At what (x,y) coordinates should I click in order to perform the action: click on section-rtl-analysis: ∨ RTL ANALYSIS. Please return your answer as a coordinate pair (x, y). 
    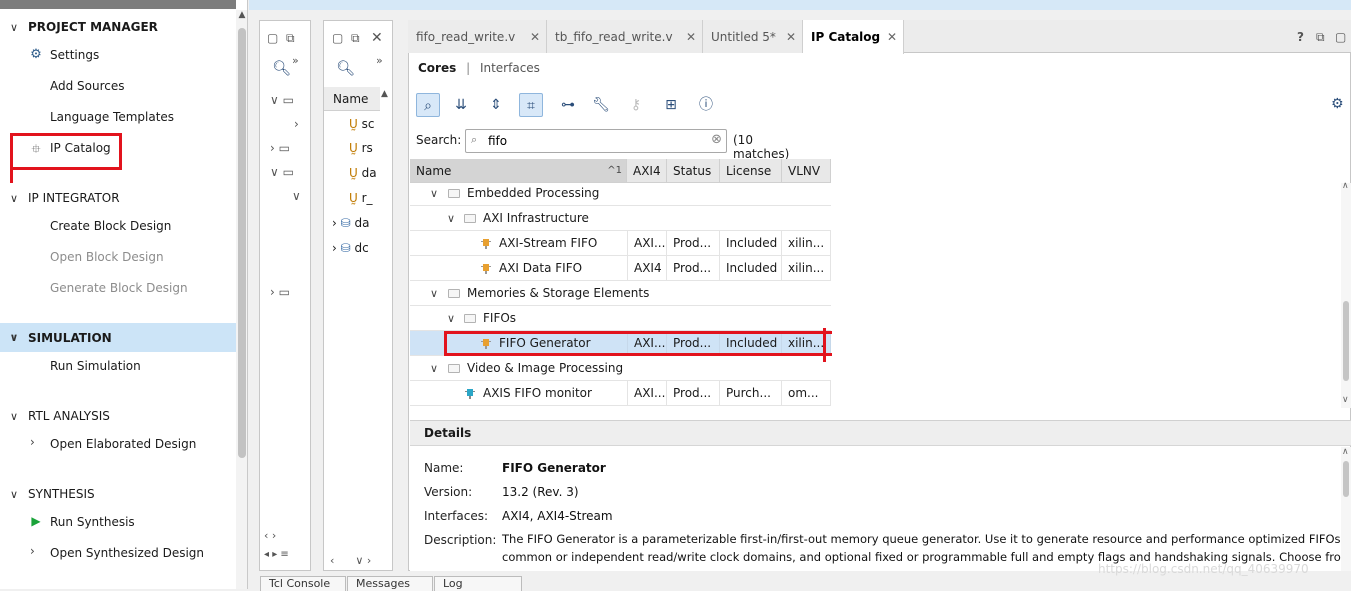
    Looking at the image, I should click on (118, 416).